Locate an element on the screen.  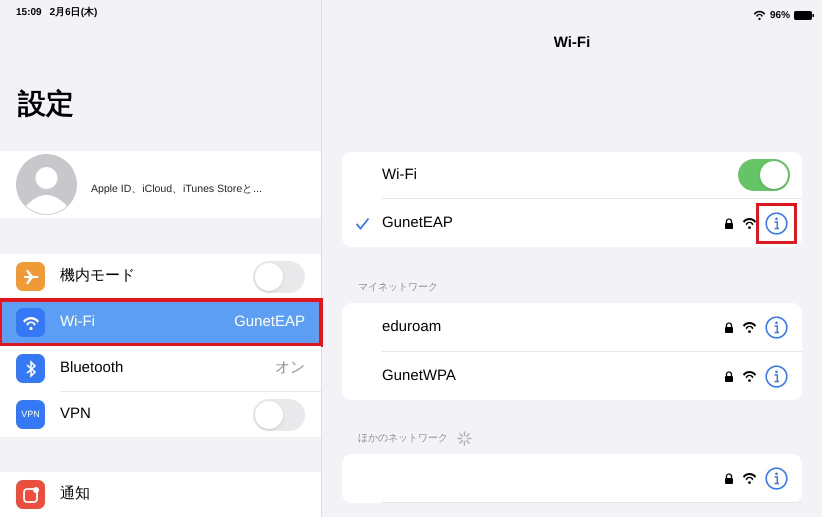
network-name: GunetEAP is located at coordinates (417, 223).